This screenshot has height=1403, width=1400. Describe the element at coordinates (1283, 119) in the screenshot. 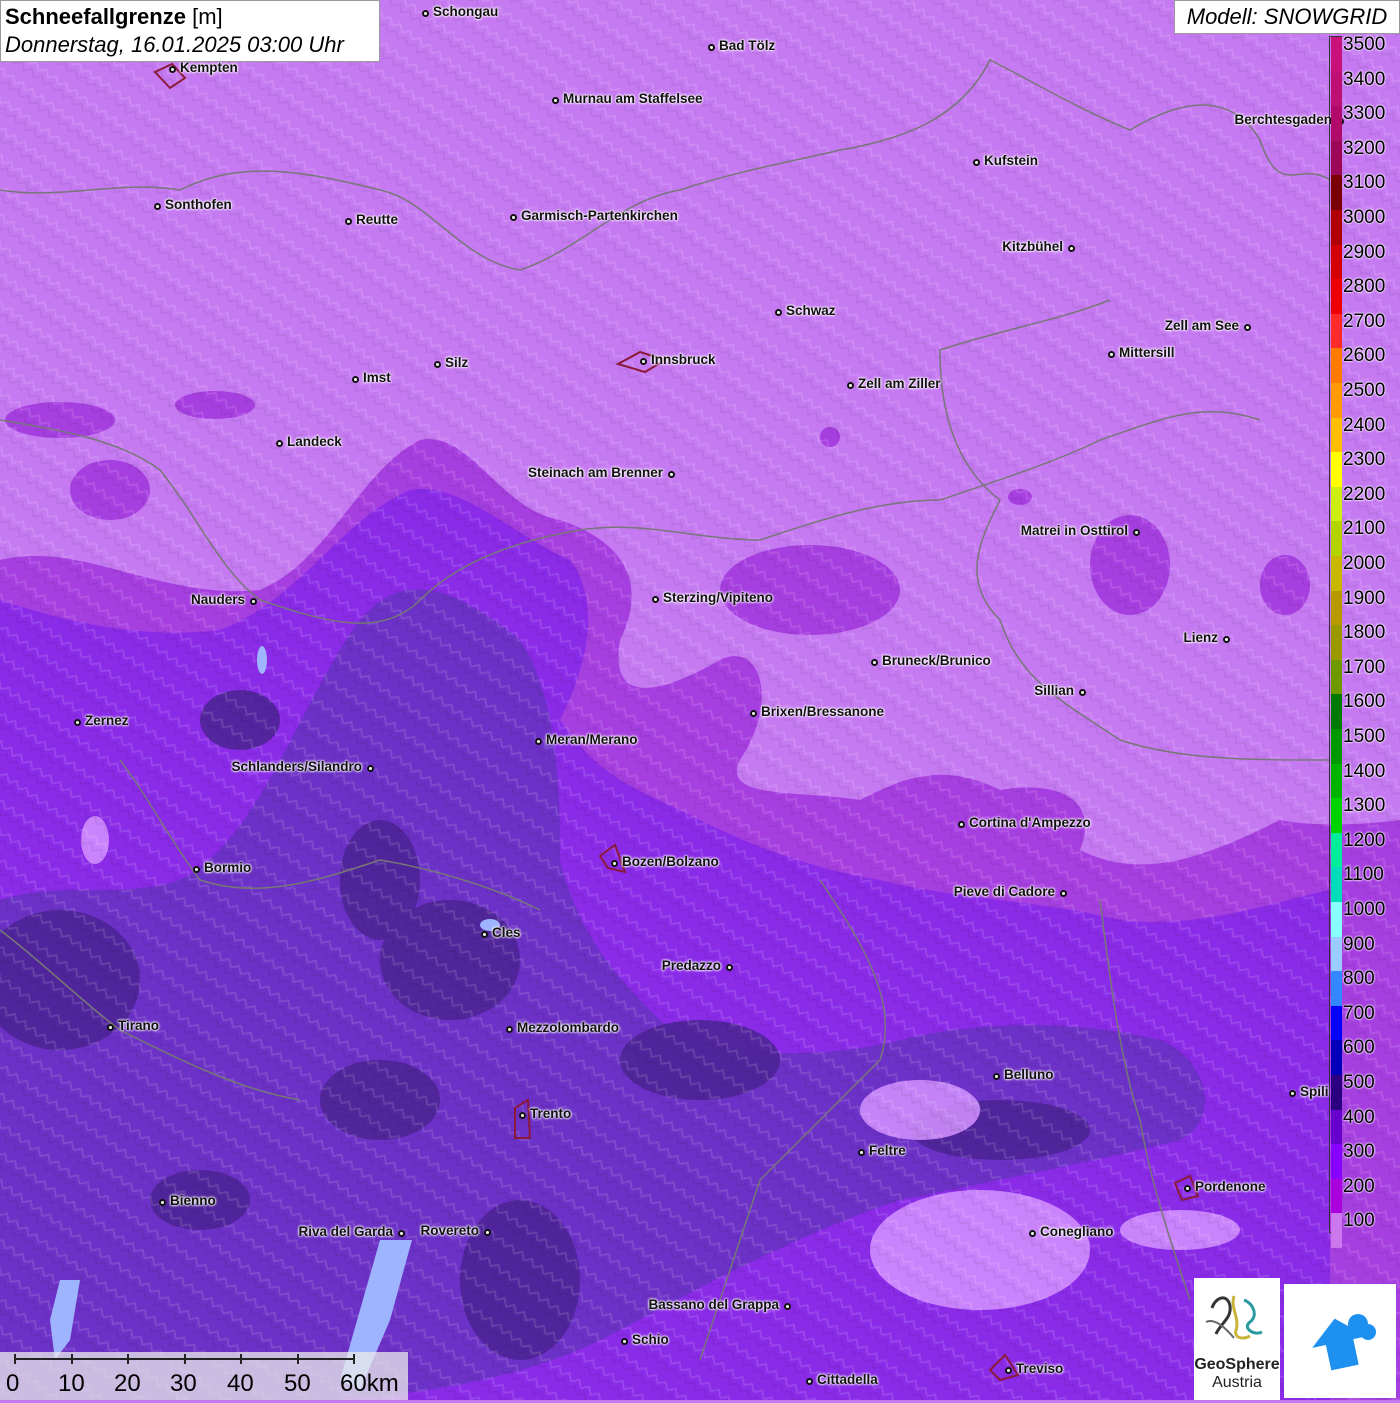

I see `city-label: Berchtesgaden` at that location.